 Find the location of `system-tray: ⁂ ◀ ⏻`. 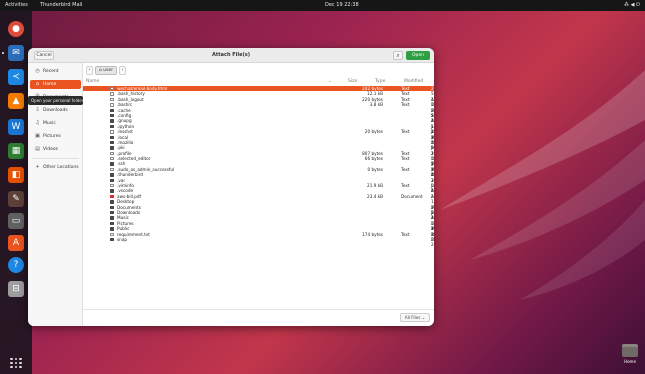

system-tray: ⁂ ◀ ⏻ is located at coordinates (632, 5).